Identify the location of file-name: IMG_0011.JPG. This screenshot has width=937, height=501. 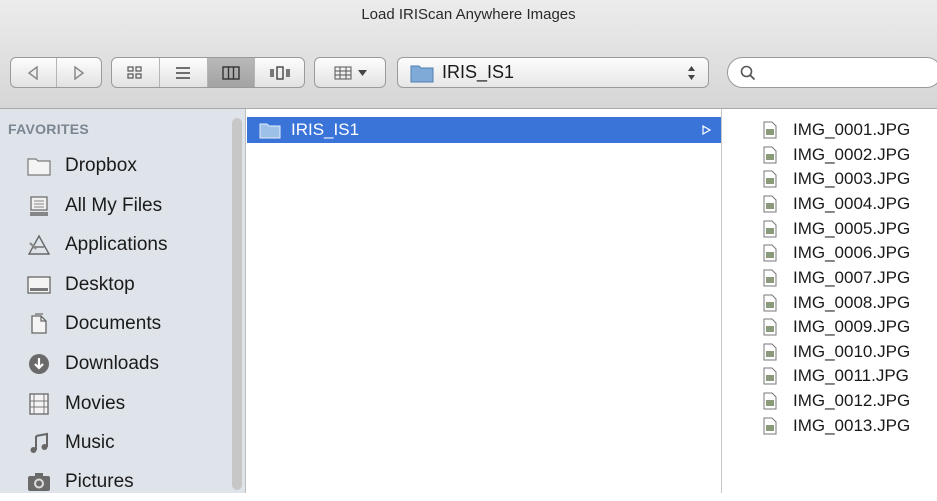
(851, 375).